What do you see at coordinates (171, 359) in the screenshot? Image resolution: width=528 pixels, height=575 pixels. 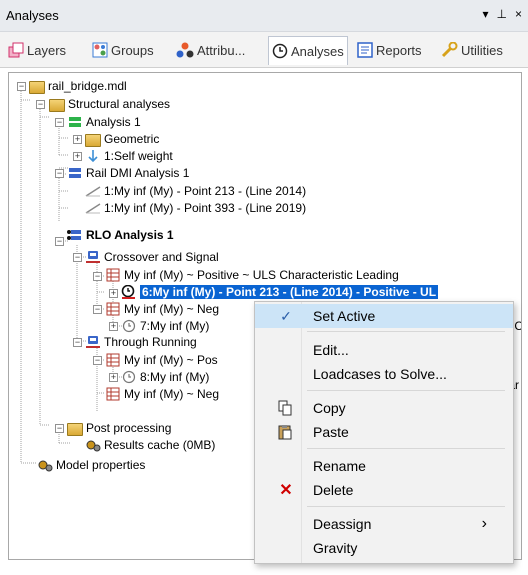 I see `tree-node-label: My inf (My) ~ Pos` at bounding box center [171, 359].